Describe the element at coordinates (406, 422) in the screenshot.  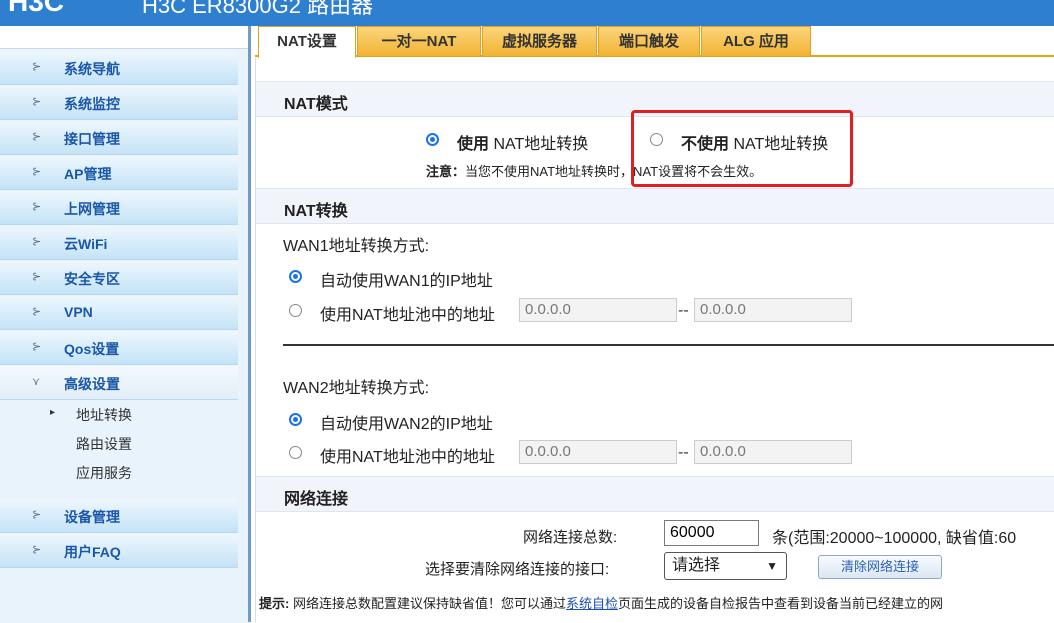
I see `wan2-auto-label: 自动使用WAN2的IP地址` at that location.